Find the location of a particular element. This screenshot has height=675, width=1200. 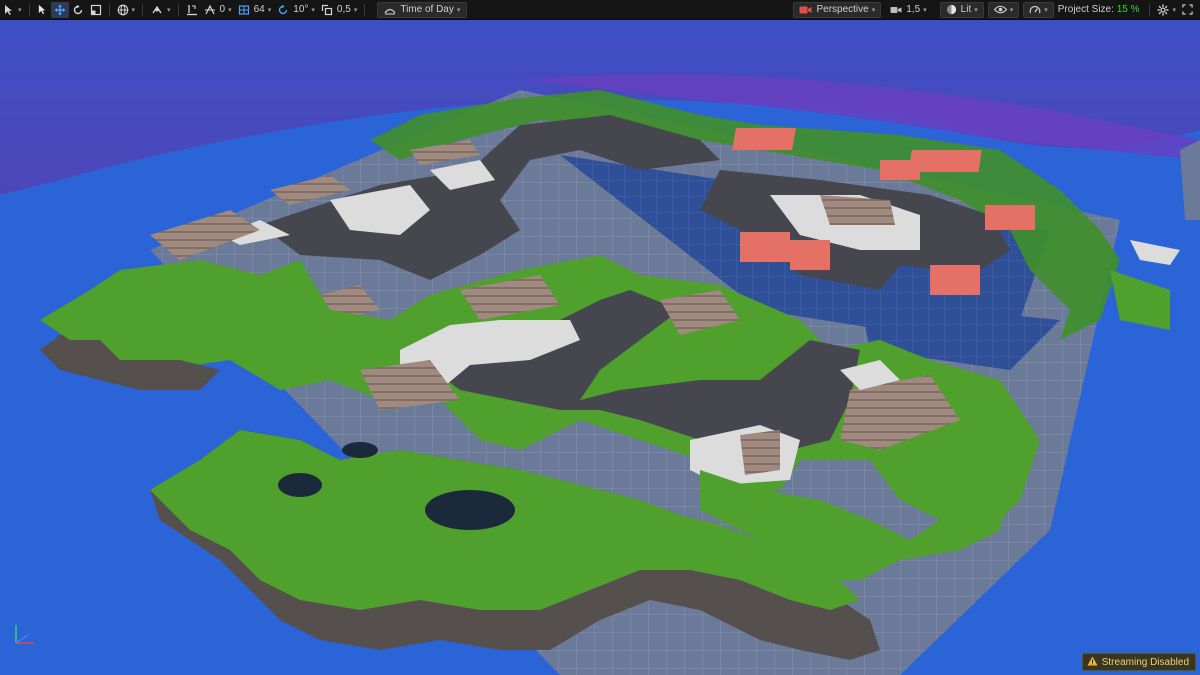

grid-size-icon is located at coordinates (244, 10).